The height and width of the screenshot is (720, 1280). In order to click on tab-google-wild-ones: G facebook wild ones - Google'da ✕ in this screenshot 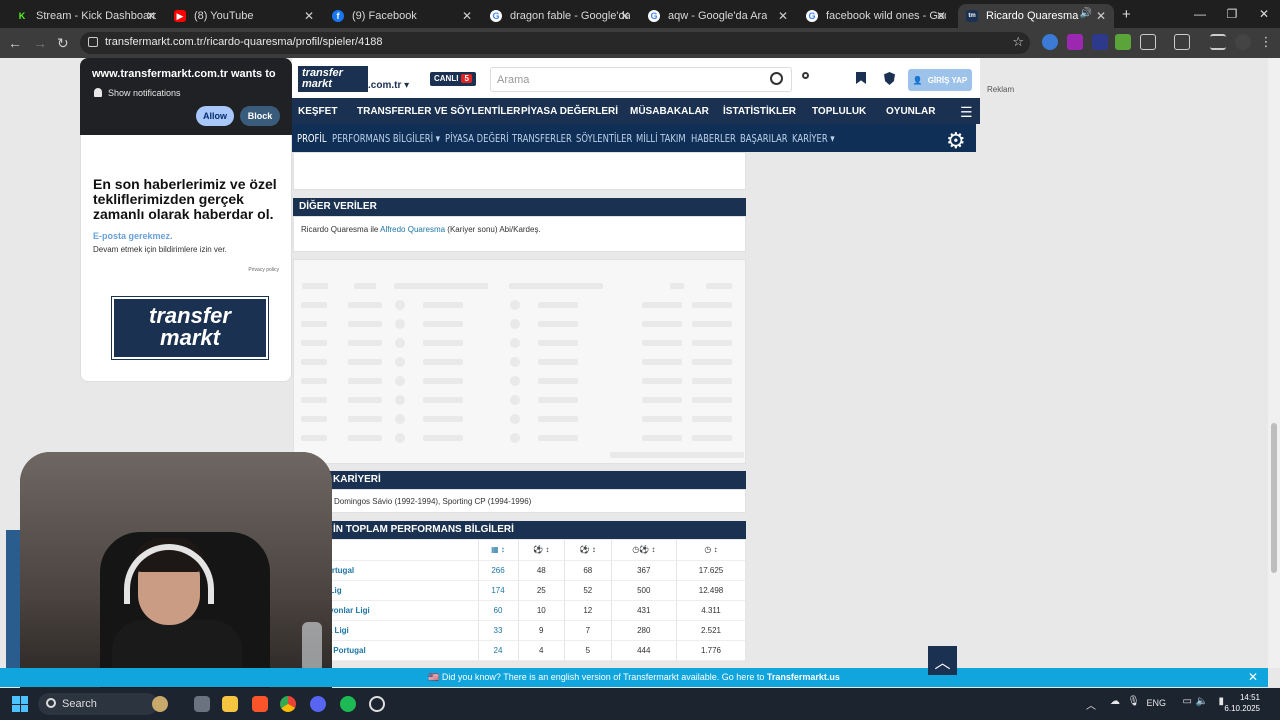, I will do `click(876, 16)`.